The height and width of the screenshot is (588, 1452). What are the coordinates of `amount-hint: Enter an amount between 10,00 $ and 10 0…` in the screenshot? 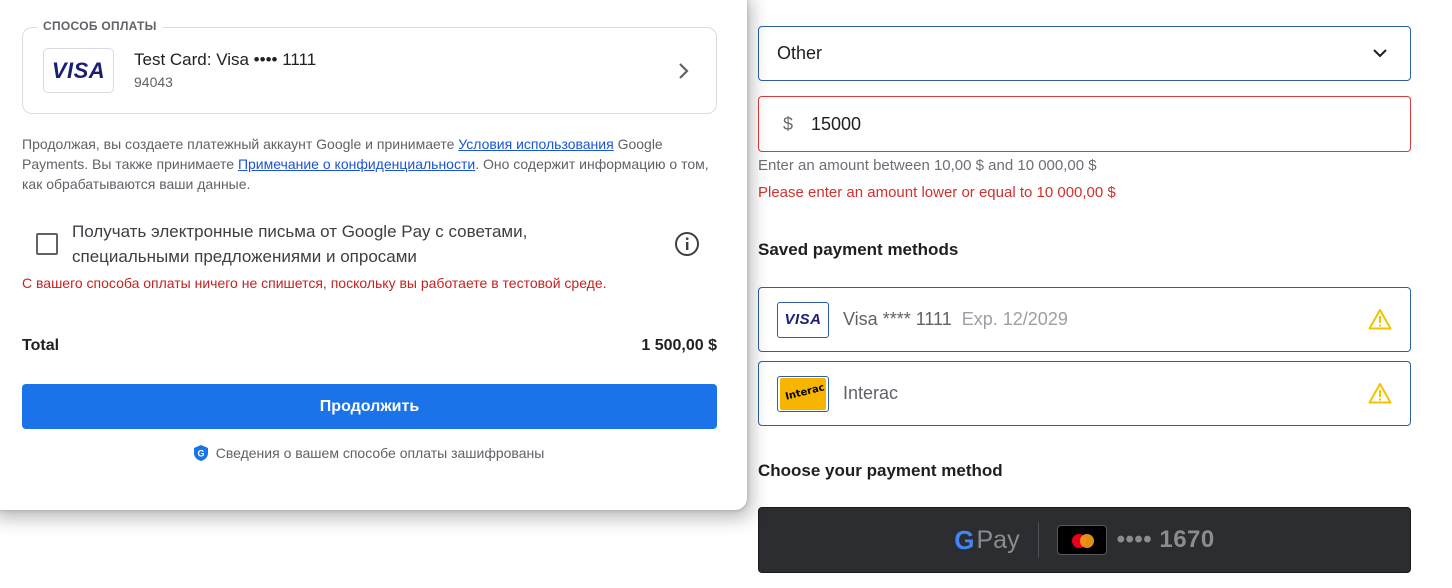 It's located at (927, 165).